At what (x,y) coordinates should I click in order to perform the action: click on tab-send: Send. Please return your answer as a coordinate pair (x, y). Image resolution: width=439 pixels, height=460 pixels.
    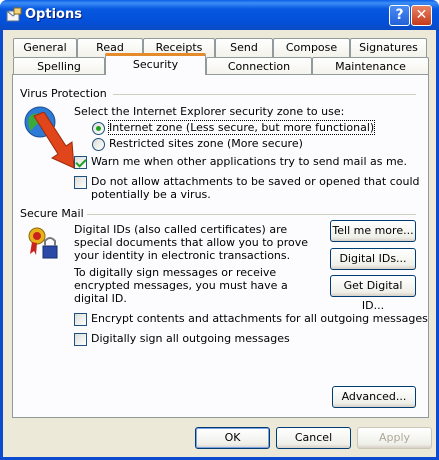
    Looking at the image, I should click on (244, 47).